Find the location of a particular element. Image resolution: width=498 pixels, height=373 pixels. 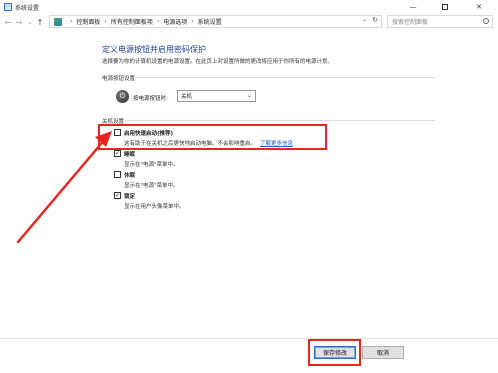

footer-divider is located at coordinates (249, 338).